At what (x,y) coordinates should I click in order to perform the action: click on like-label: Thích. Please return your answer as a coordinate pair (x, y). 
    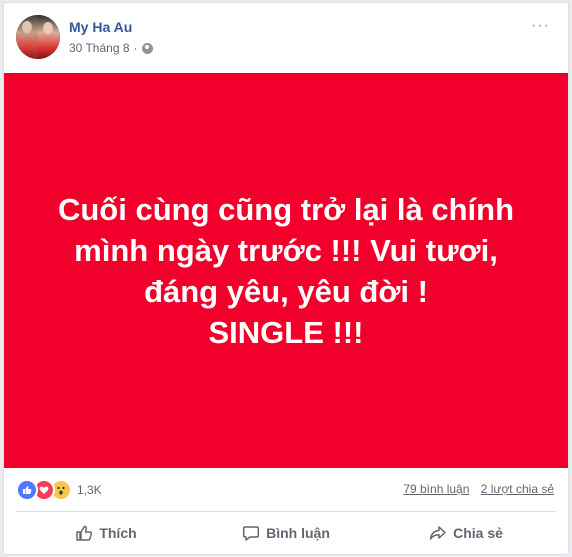
    Looking at the image, I should click on (118, 533).